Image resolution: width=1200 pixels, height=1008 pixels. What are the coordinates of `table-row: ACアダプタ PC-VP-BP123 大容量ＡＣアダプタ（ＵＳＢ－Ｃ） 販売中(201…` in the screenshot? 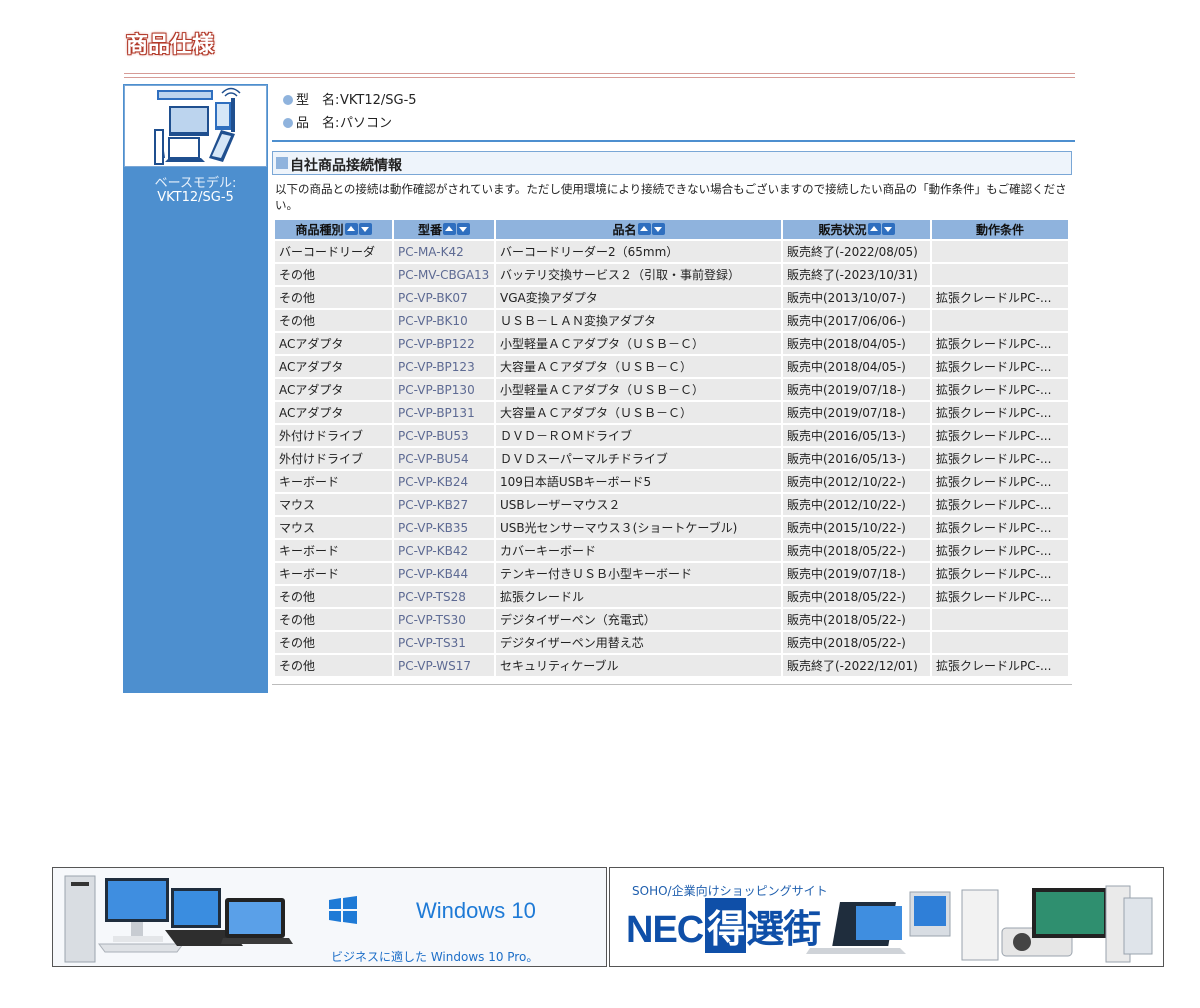 It's located at (671, 366).